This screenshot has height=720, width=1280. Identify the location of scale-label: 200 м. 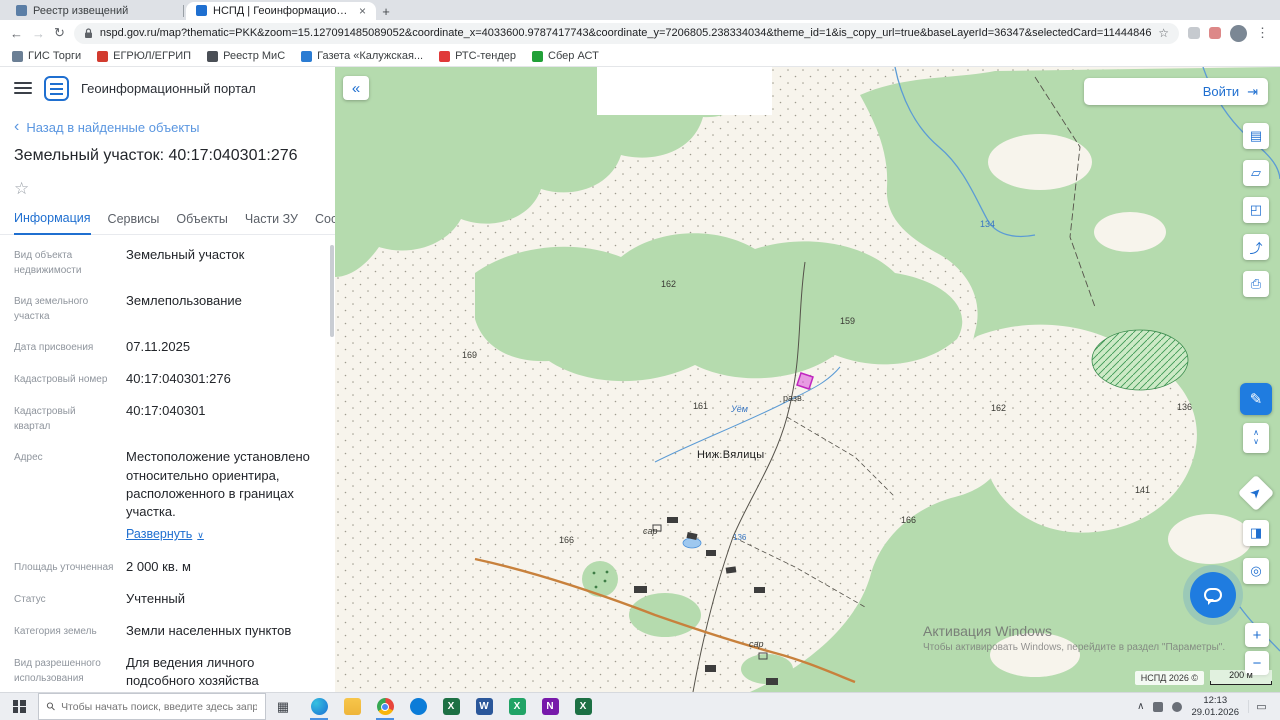
(1241, 675).